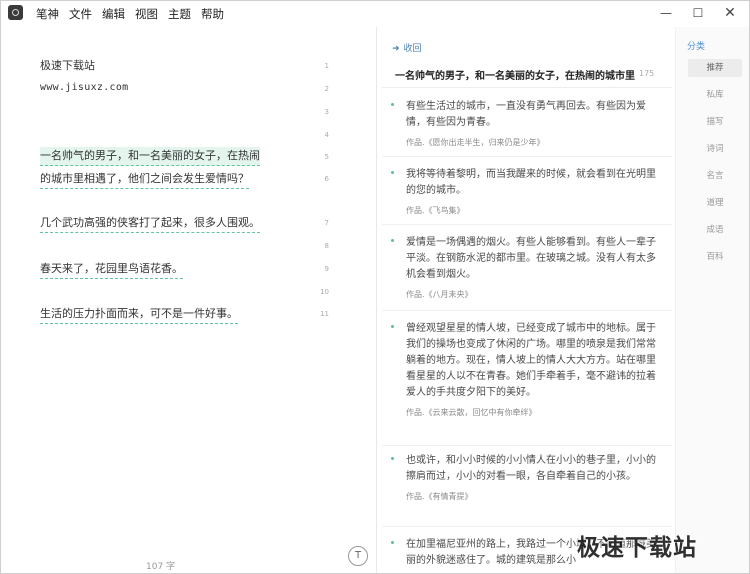 This screenshot has height=574, width=750. I want to click on close-button: ✕, so click(730, 13).